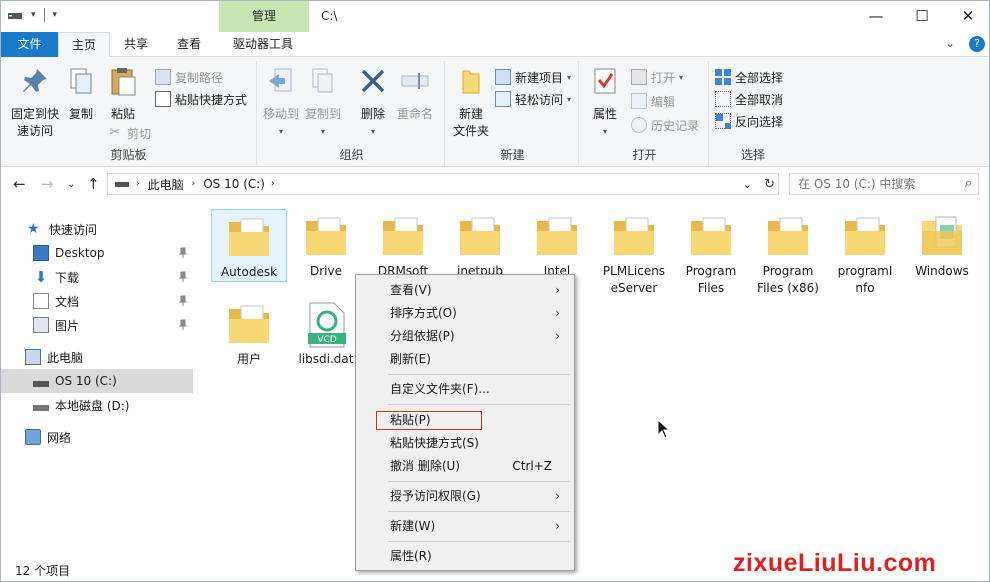 This screenshot has width=990, height=582. What do you see at coordinates (605, 102) in the screenshot?
I see `properties-button: 属性 ▾` at bounding box center [605, 102].